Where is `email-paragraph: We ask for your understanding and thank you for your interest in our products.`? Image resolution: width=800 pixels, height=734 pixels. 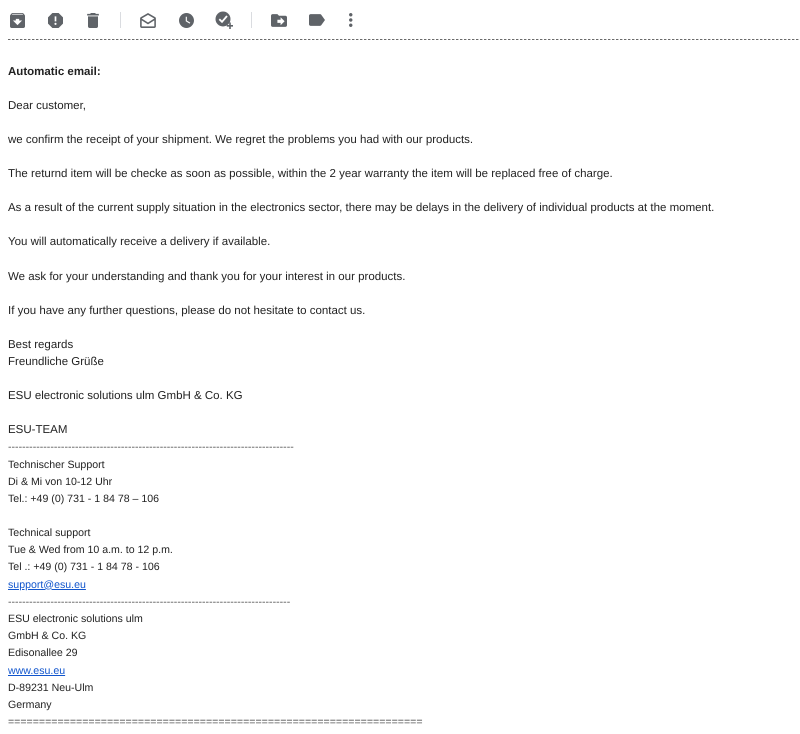
email-paragraph: We ask for your understanding and thank you for your interest in our products. is located at coordinates (207, 277).